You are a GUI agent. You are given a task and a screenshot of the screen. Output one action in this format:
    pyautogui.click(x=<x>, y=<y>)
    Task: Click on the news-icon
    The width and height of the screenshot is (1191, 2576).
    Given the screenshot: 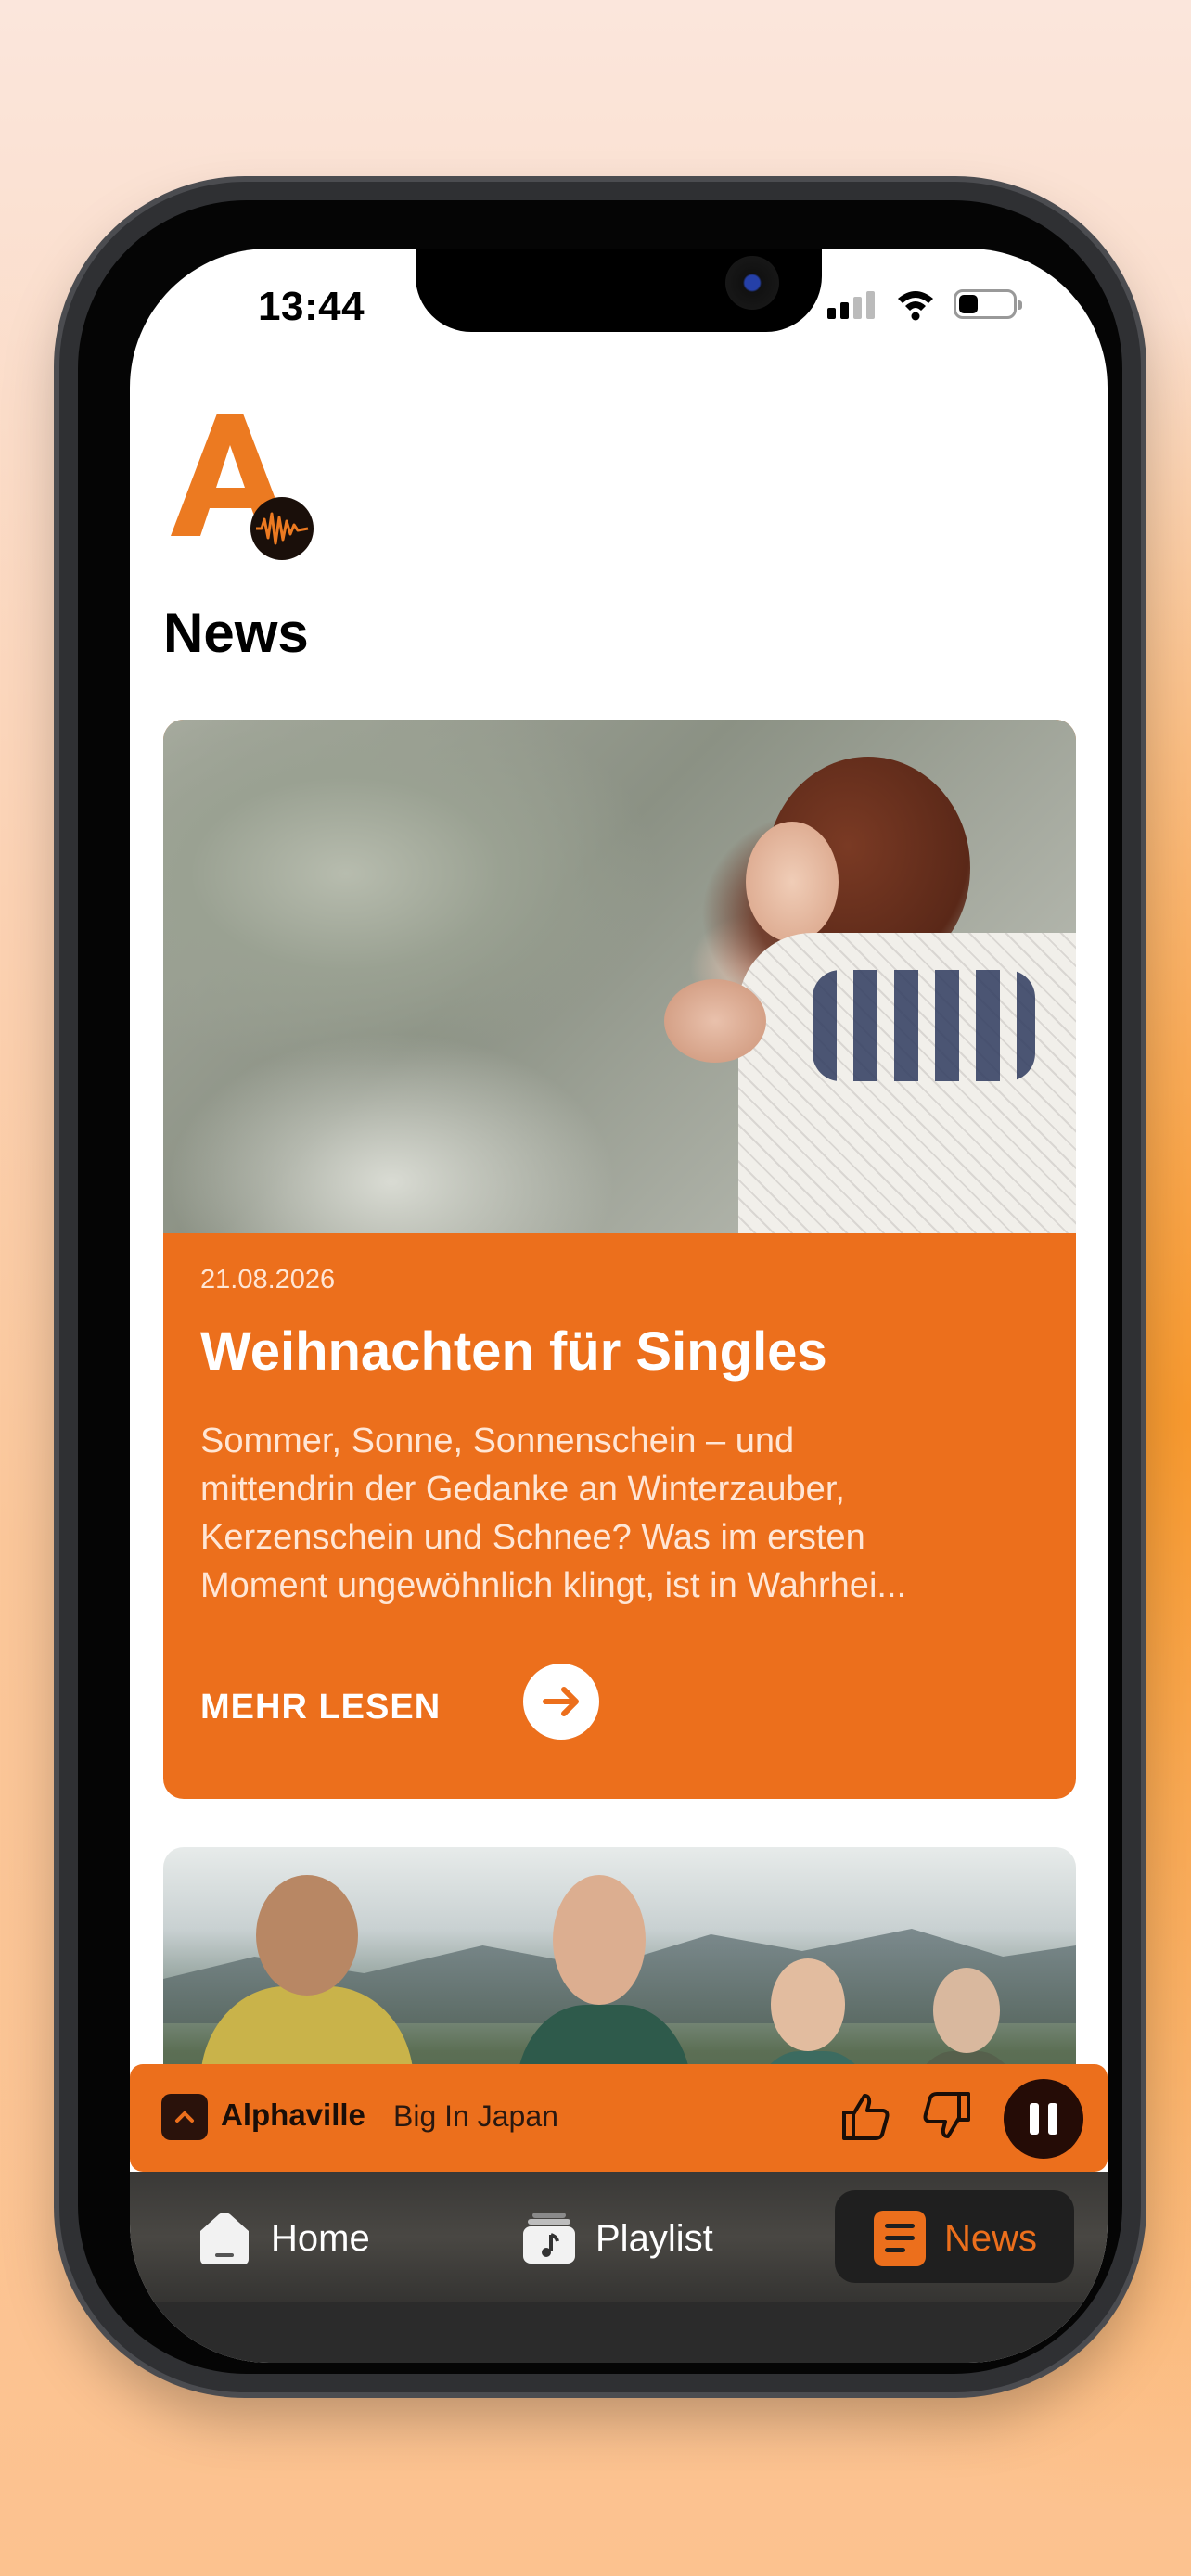 What is the action you would take?
    pyautogui.click(x=900, y=2238)
    